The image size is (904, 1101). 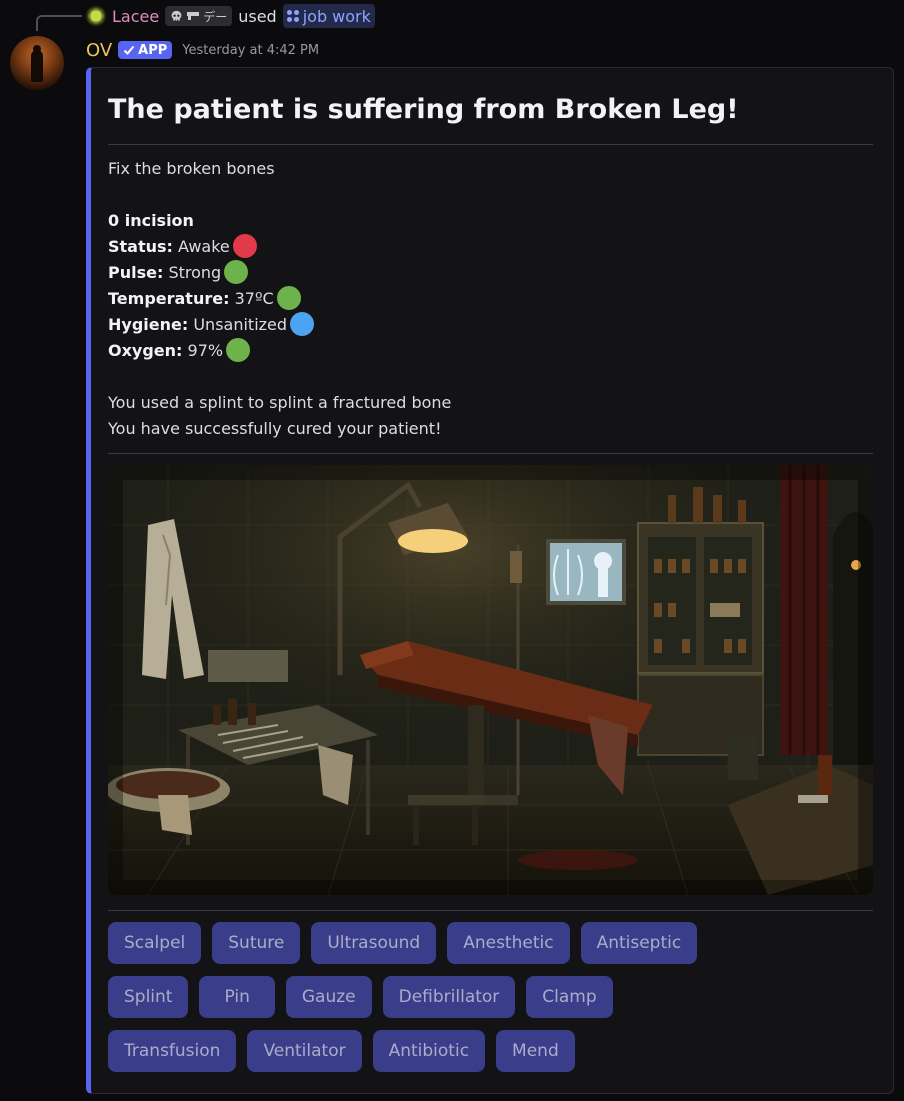 I want to click on stat-temperature: Temperature: 37ºC, so click(x=204, y=299).